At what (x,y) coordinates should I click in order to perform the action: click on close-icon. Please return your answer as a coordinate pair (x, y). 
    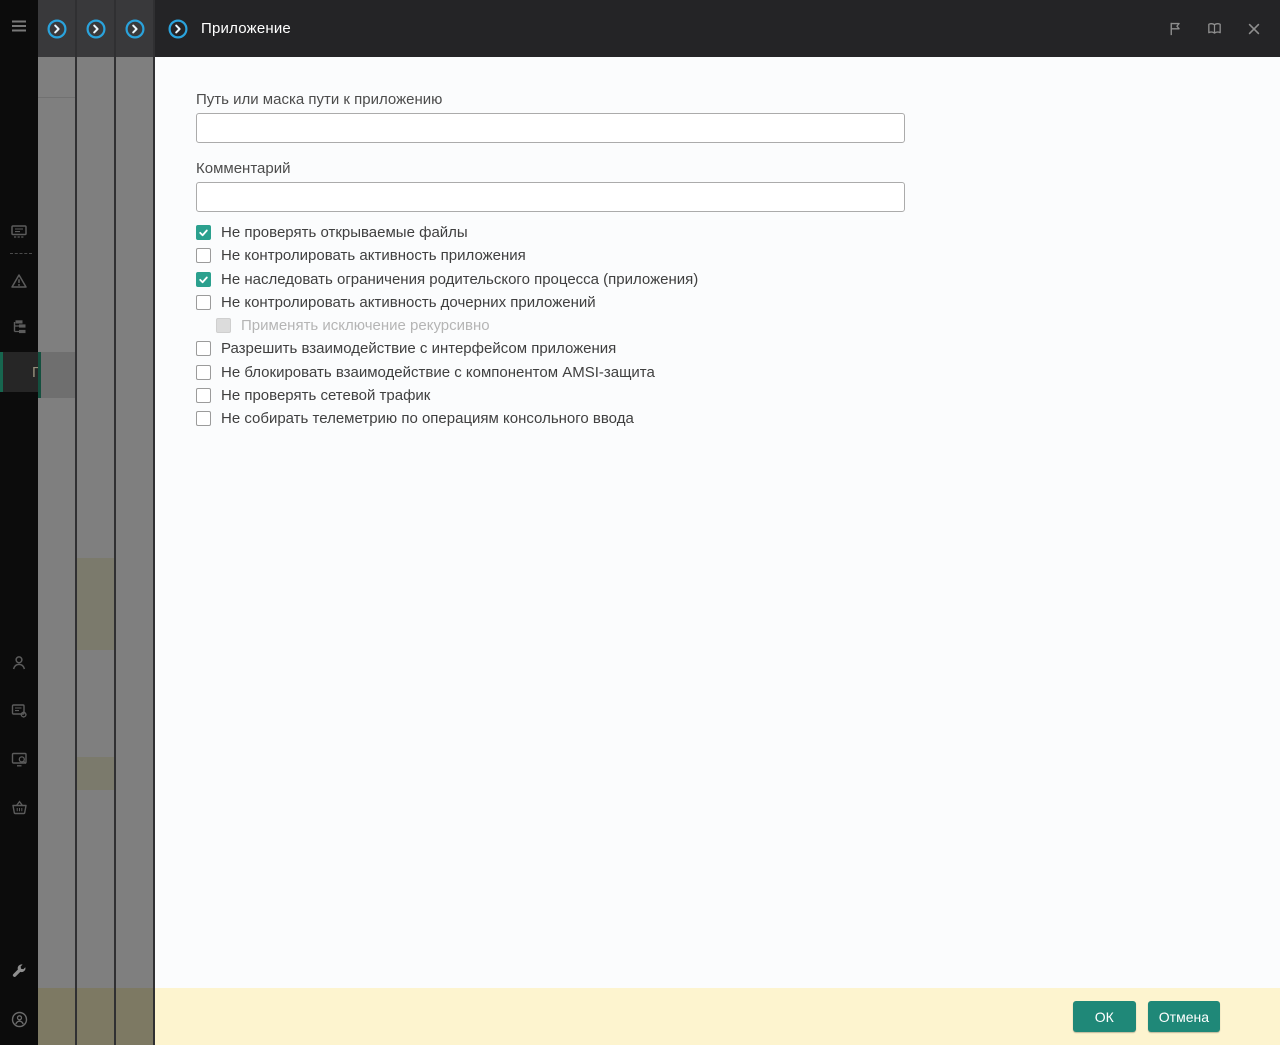
    Looking at the image, I should click on (1253, 28).